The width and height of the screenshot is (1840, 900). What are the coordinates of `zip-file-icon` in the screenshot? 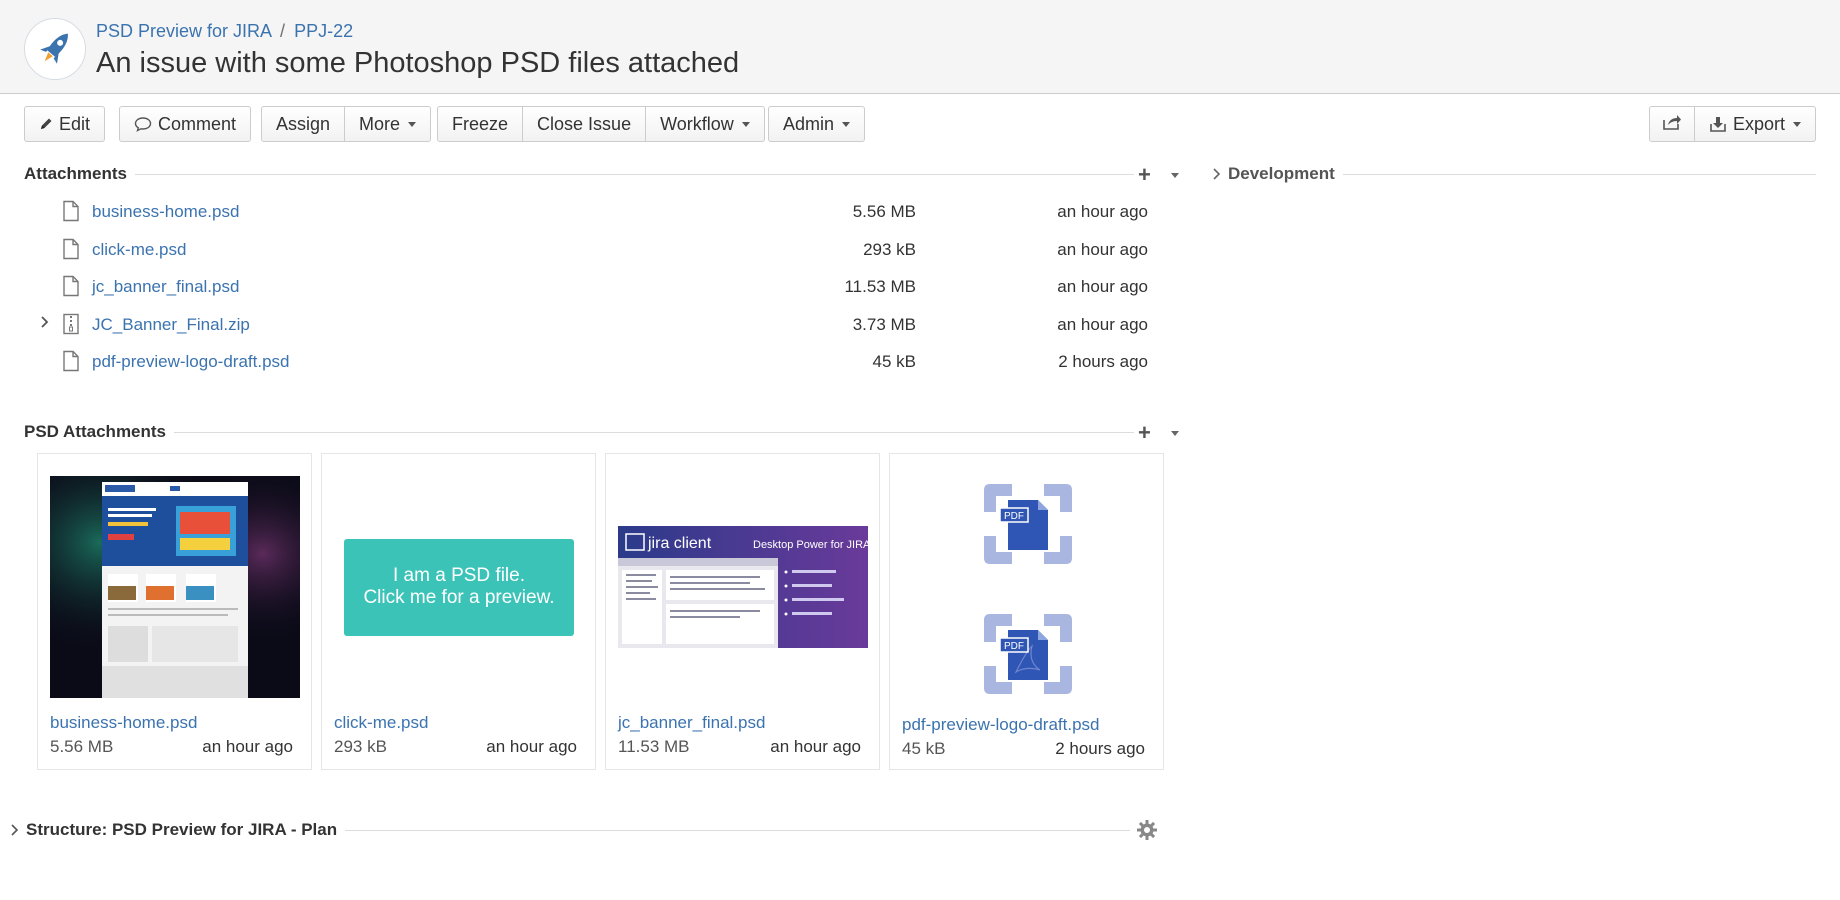 It's located at (71, 326).